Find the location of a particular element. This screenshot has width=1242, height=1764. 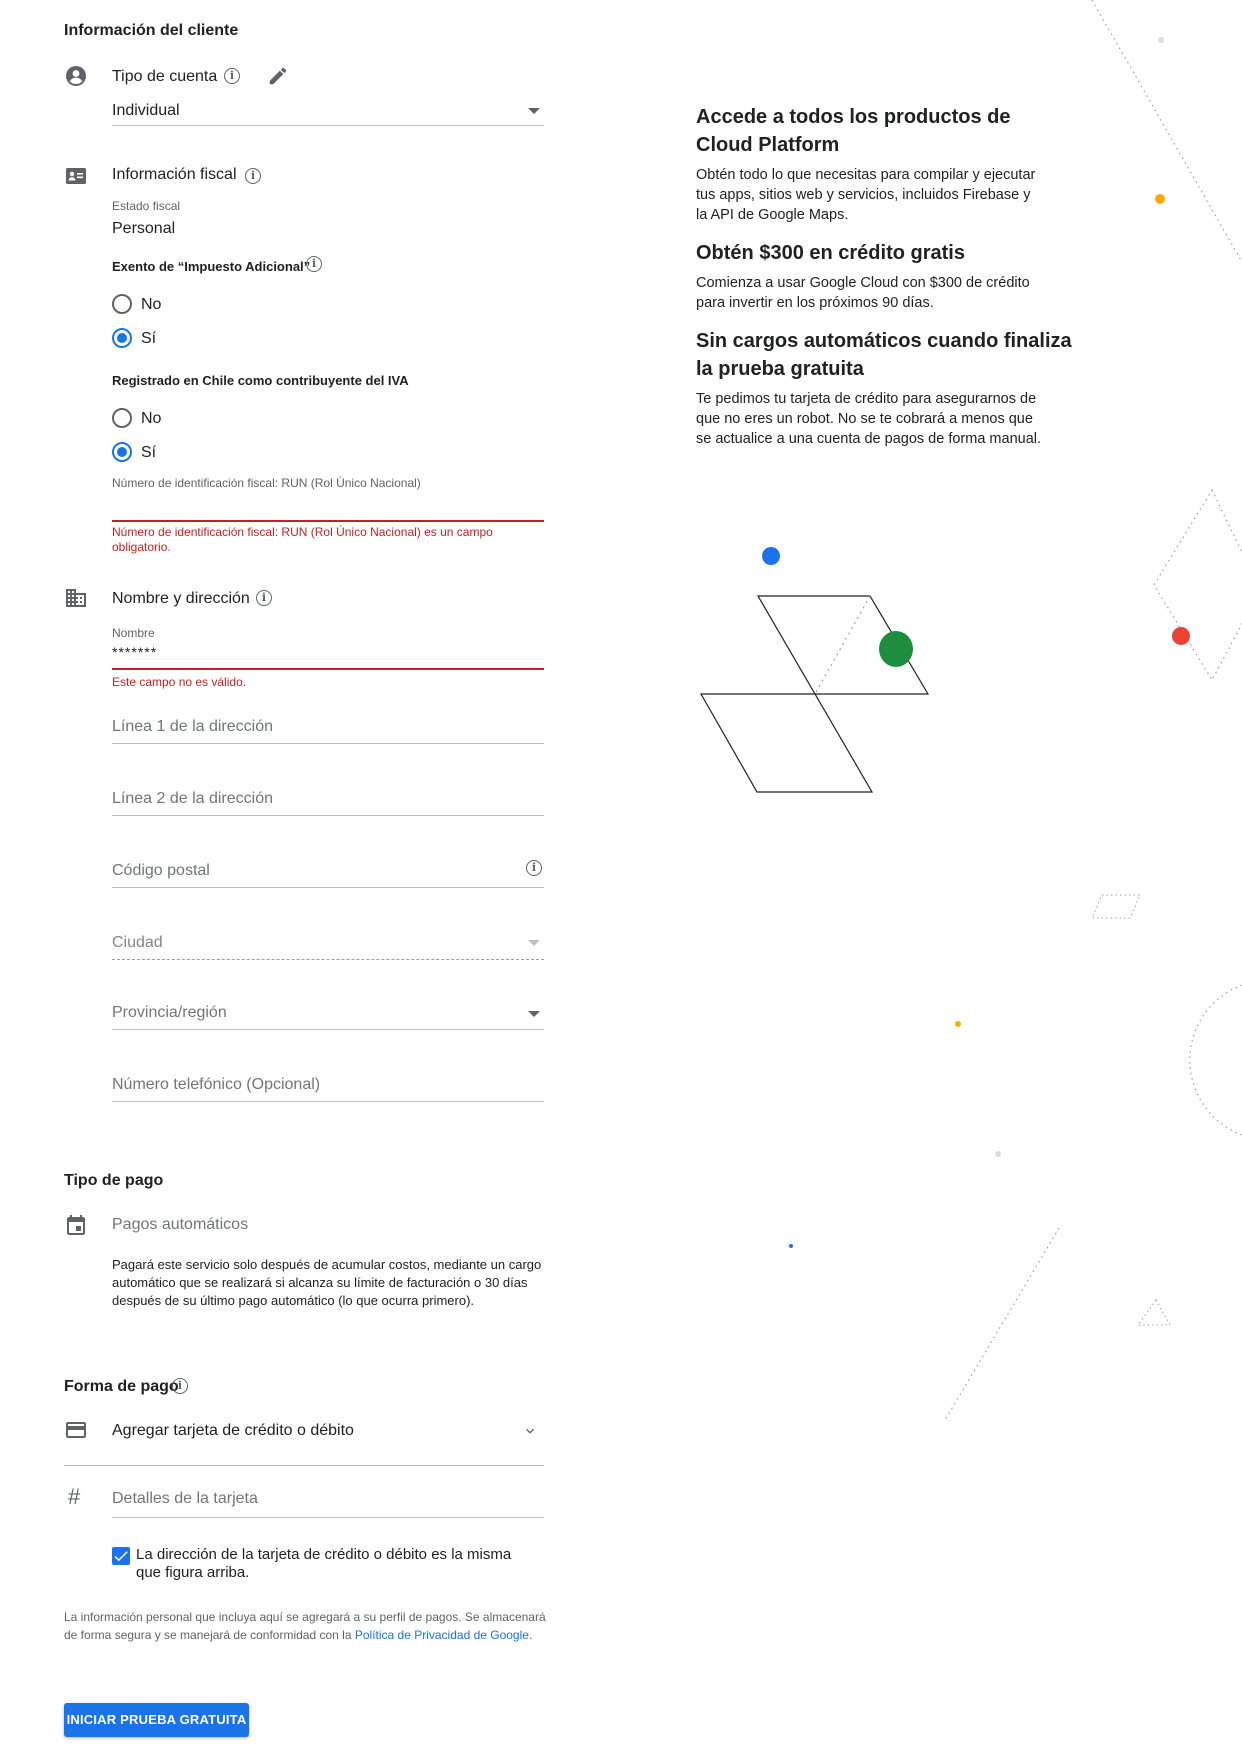

edit-pencil-icon is located at coordinates (278, 76).